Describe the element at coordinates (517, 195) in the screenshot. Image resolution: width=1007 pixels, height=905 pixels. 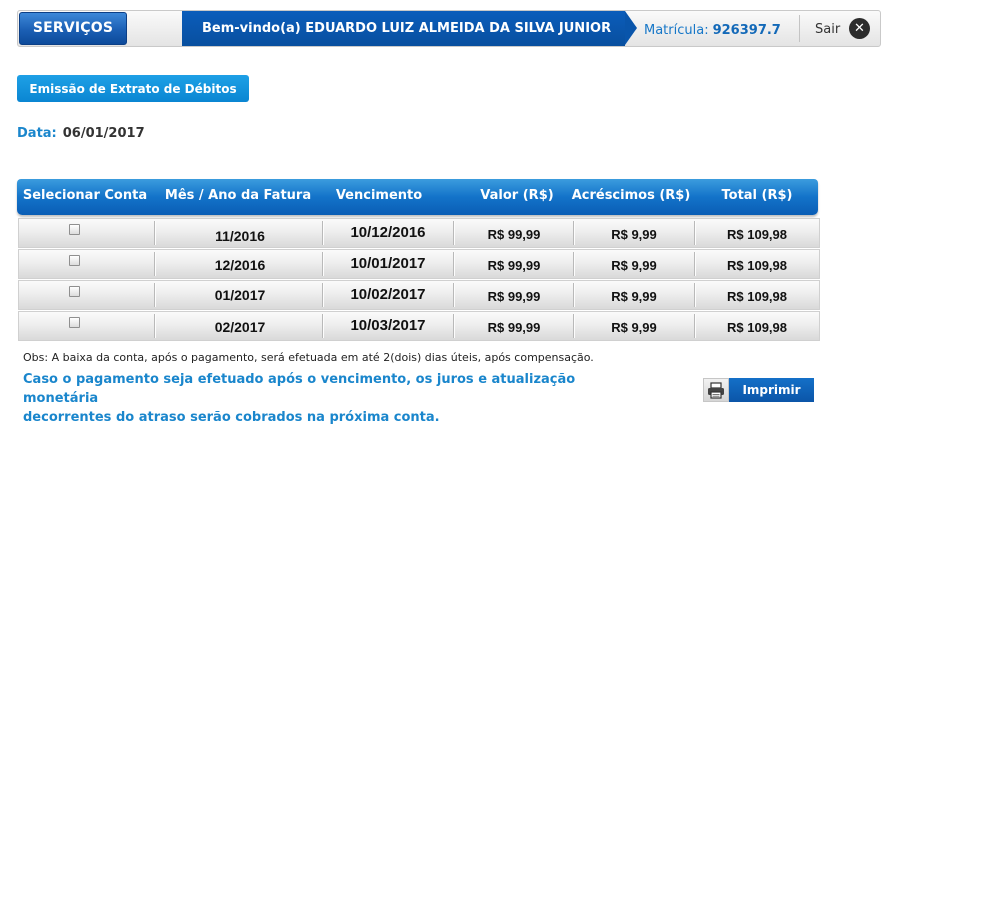
I see `column-header-value: Valor (R$)` at that location.